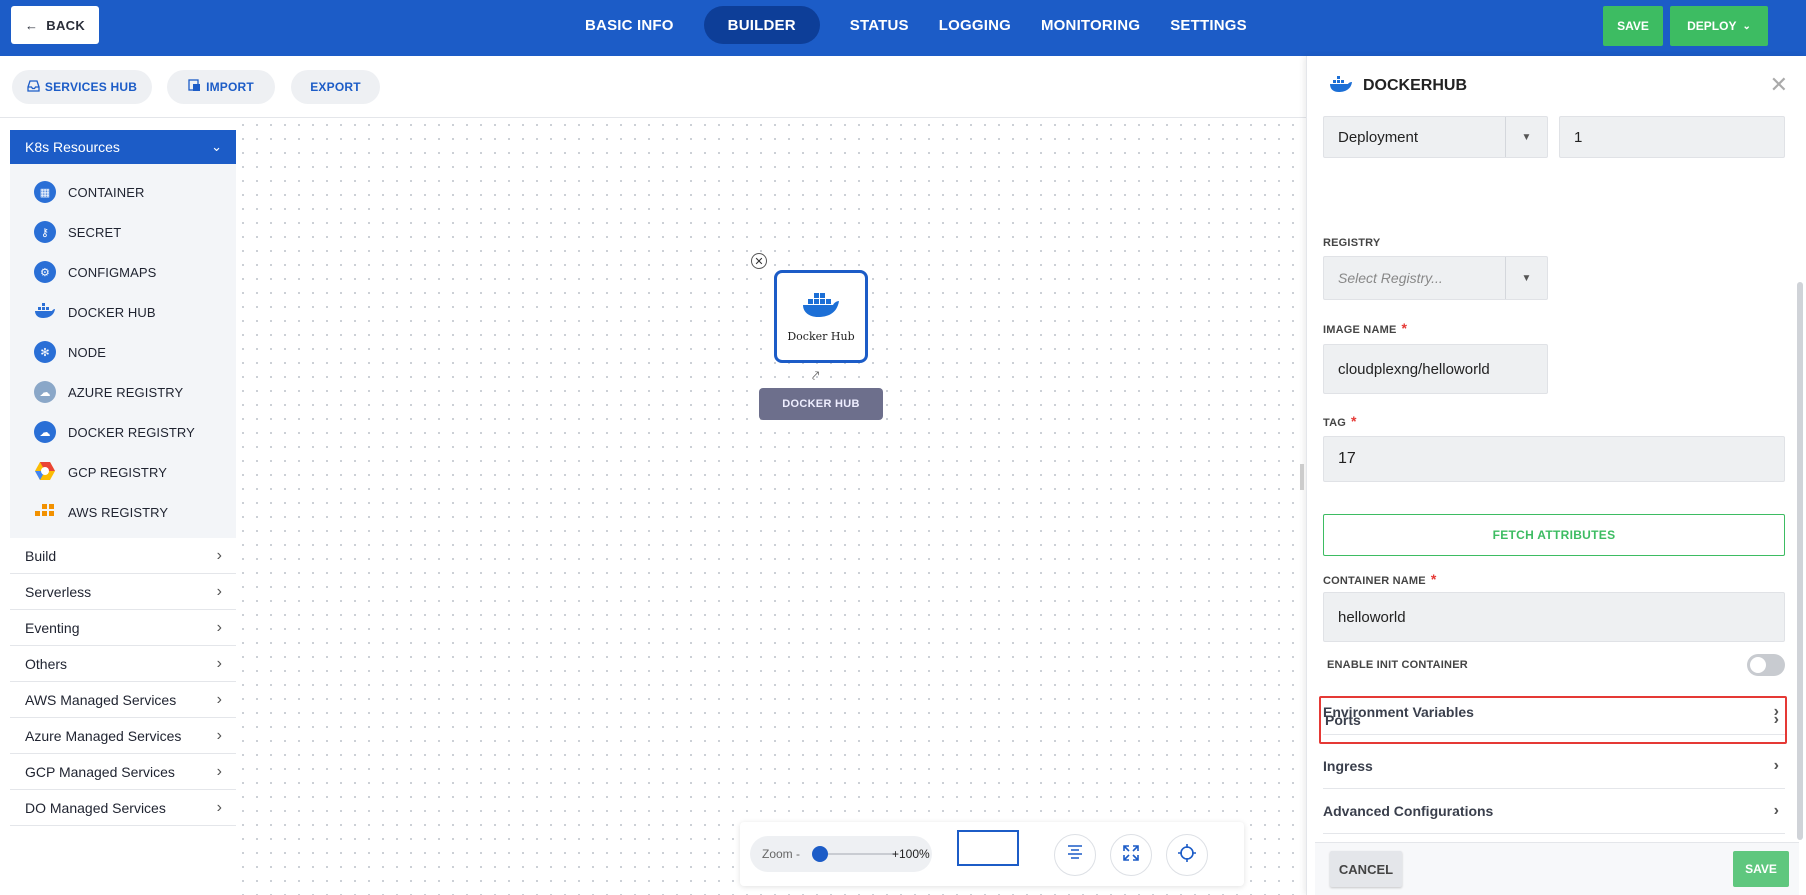  I want to click on init-container-toggle, so click(1766, 665).